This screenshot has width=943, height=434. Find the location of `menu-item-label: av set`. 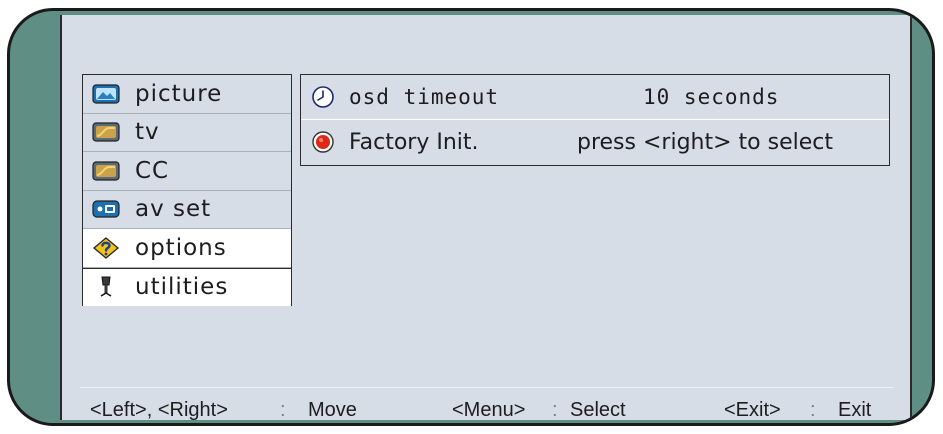

menu-item-label: av set is located at coordinates (173, 209).